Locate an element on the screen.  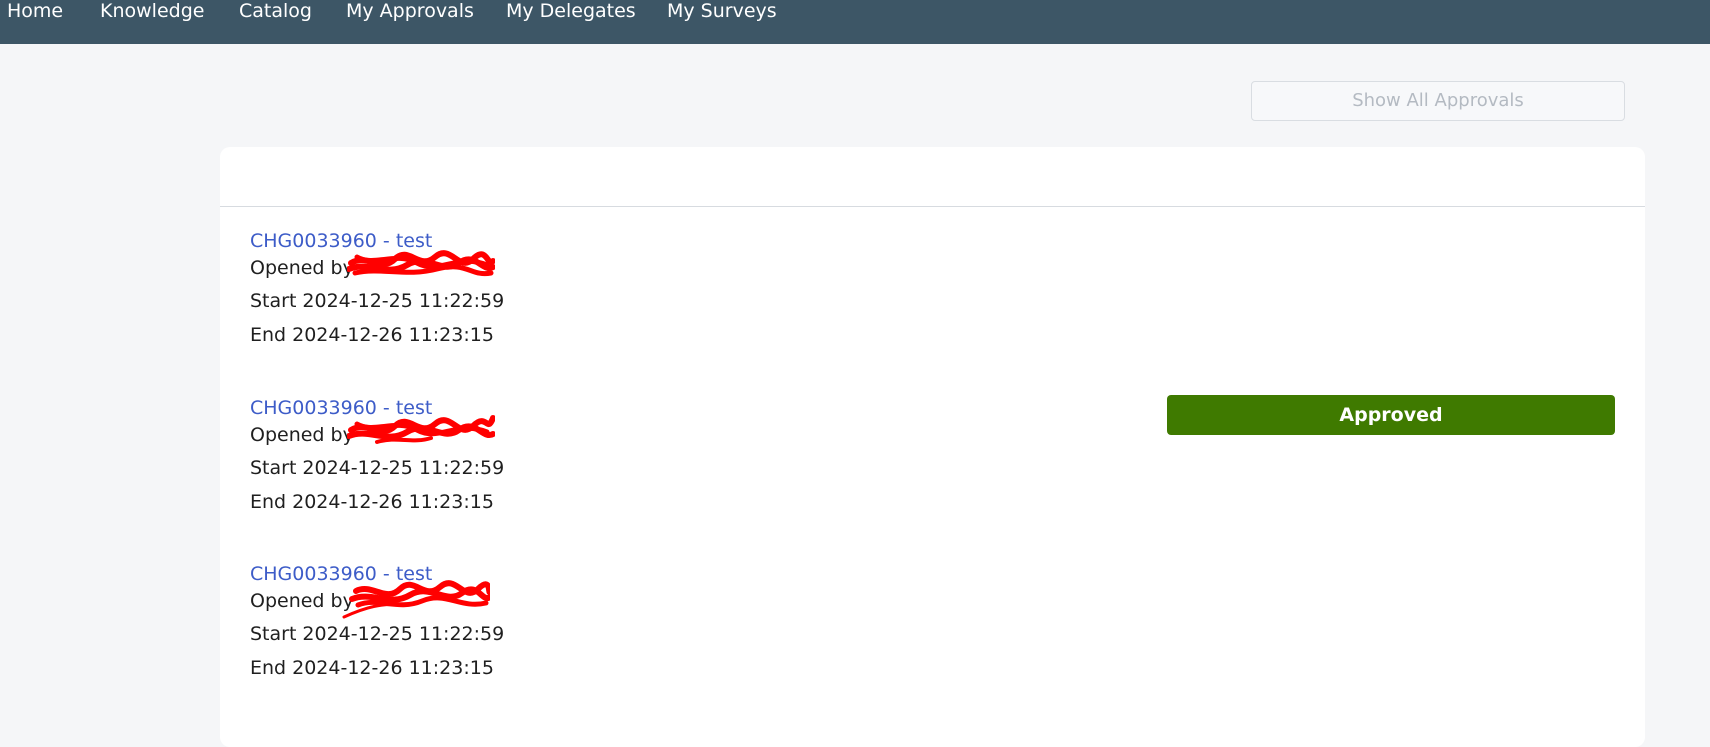
show-all-approvals-button: Show All Approvals is located at coordinates (1438, 101).